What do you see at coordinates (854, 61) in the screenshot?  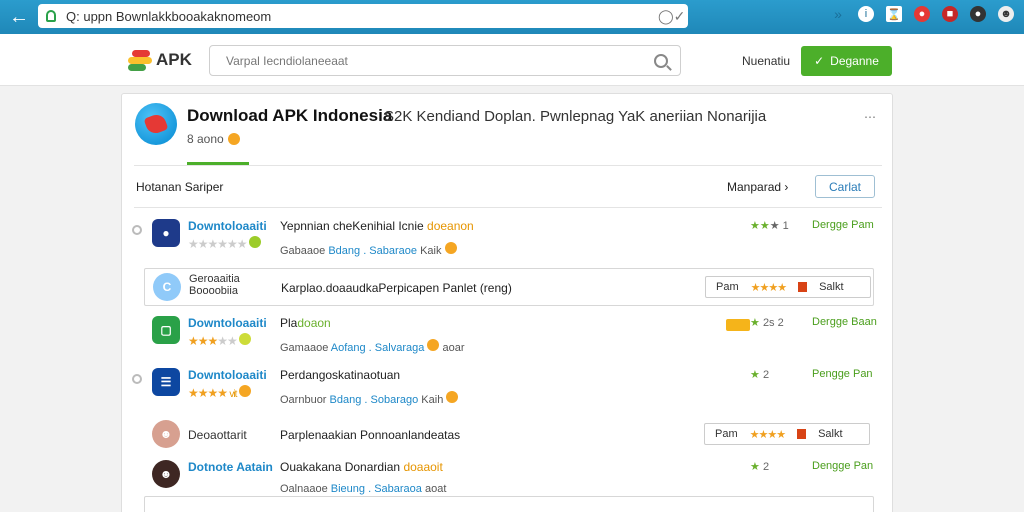 I see `header-button-label: Deganne` at bounding box center [854, 61].